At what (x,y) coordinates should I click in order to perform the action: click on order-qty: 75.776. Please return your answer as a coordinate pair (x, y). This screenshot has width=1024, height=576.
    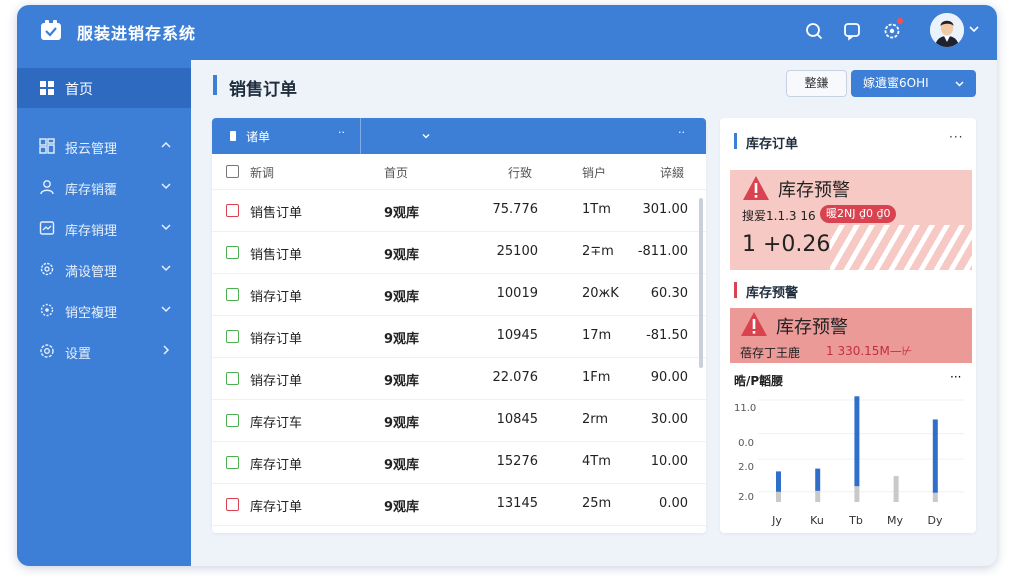
    Looking at the image, I should click on (515, 209).